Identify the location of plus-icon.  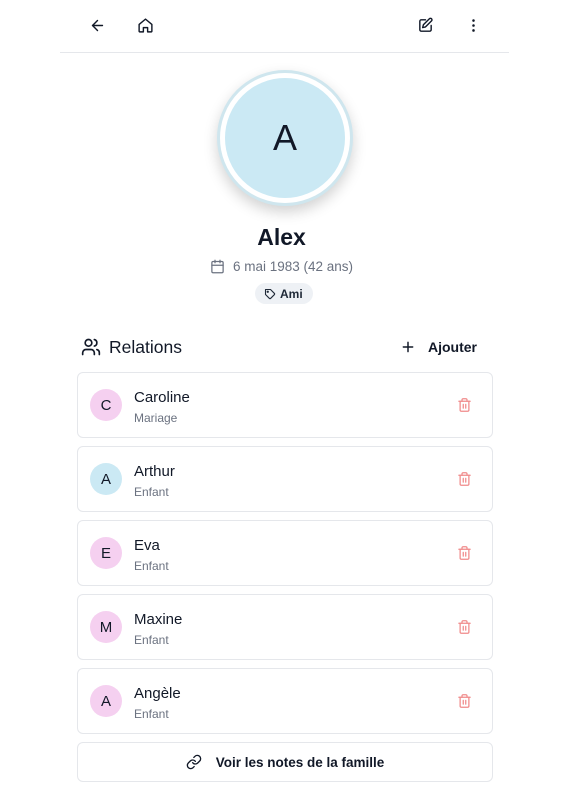
(408, 347).